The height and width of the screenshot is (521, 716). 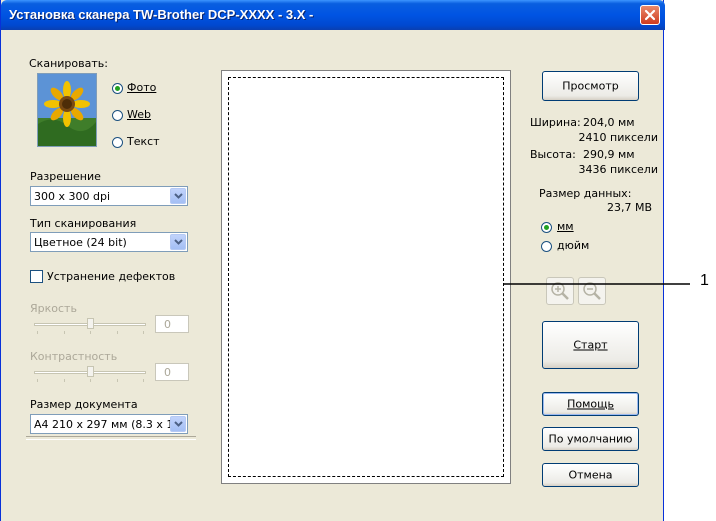 What do you see at coordinates (117, 142) in the screenshot?
I see `radio-text` at bounding box center [117, 142].